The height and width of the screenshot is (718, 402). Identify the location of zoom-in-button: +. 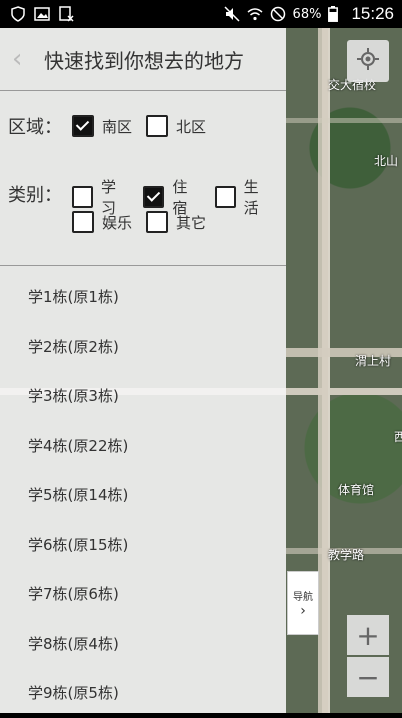
(368, 635).